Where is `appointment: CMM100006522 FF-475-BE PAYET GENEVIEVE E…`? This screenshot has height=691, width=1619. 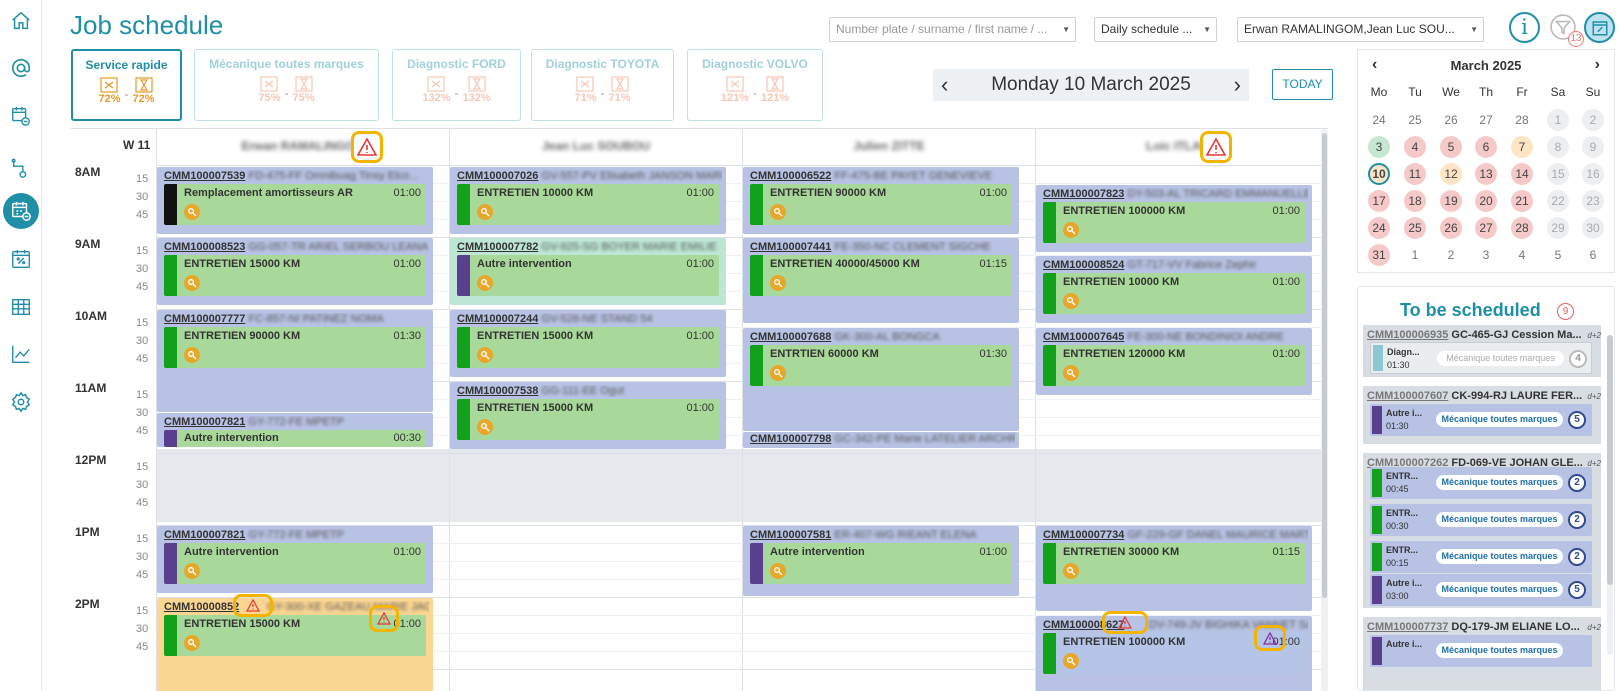 appointment: CMM100006522 FF-475-BE PAYET GENEVIEVE E… is located at coordinates (881, 200).